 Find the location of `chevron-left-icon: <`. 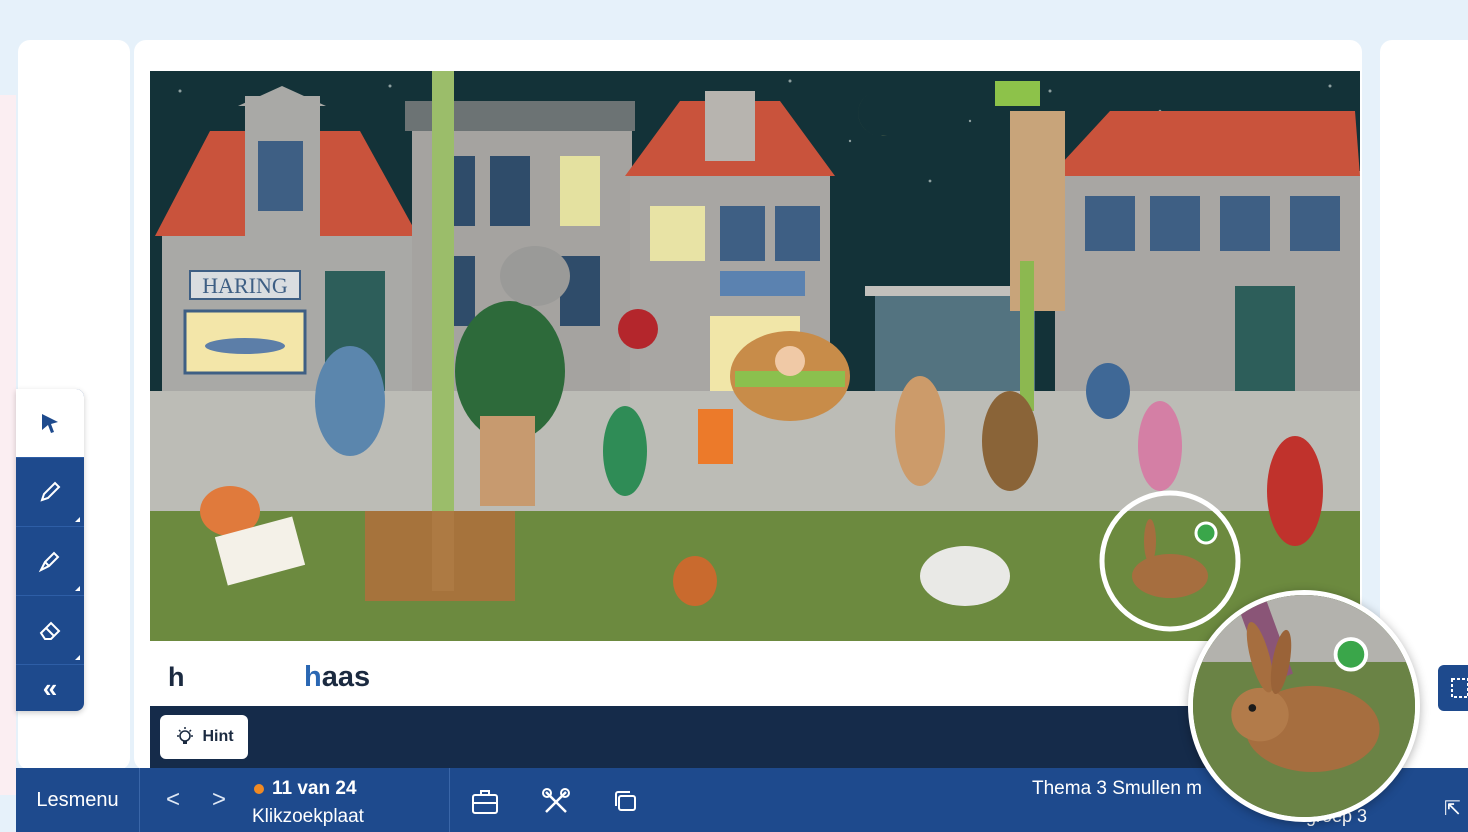

chevron-left-icon: < is located at coordinates (173, 800).